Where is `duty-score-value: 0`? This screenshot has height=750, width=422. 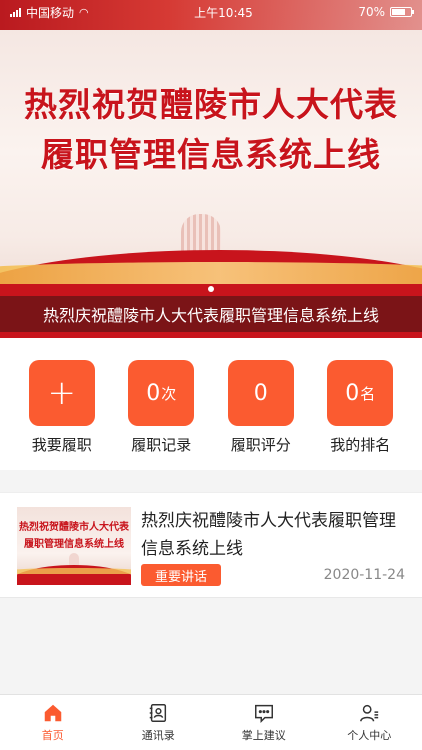
duty-score-value: 0 is located at coordinates (260, 393).